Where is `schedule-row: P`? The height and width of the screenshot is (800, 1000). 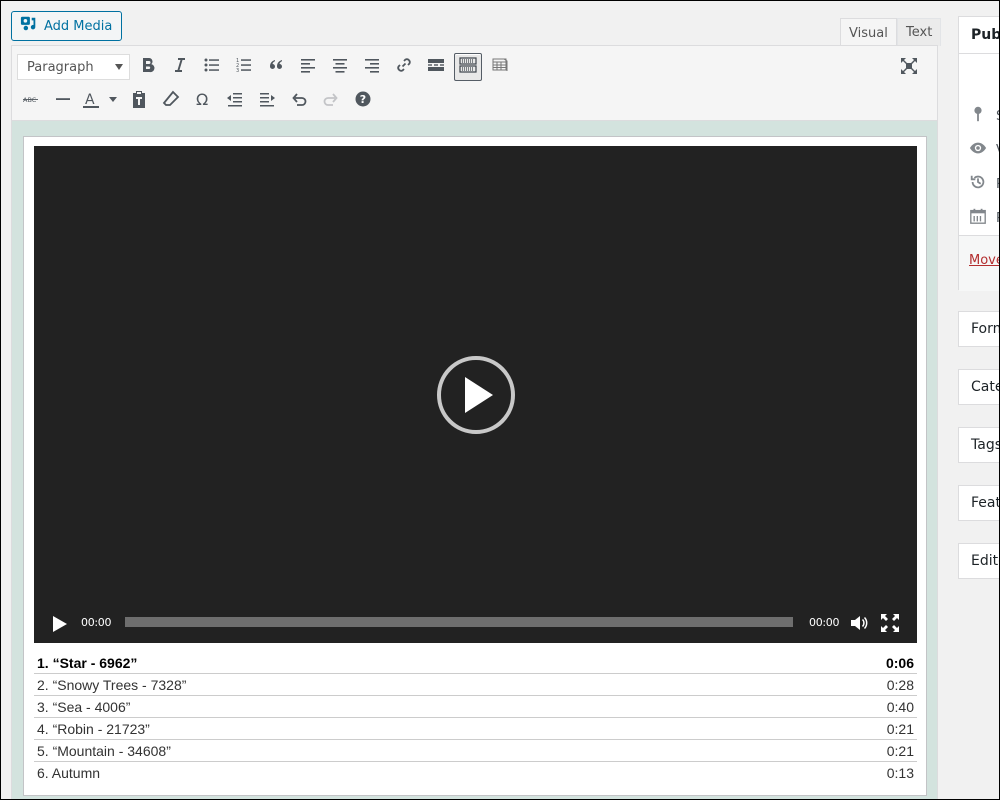
schedule-row: P is located at coordinates (984, 218).